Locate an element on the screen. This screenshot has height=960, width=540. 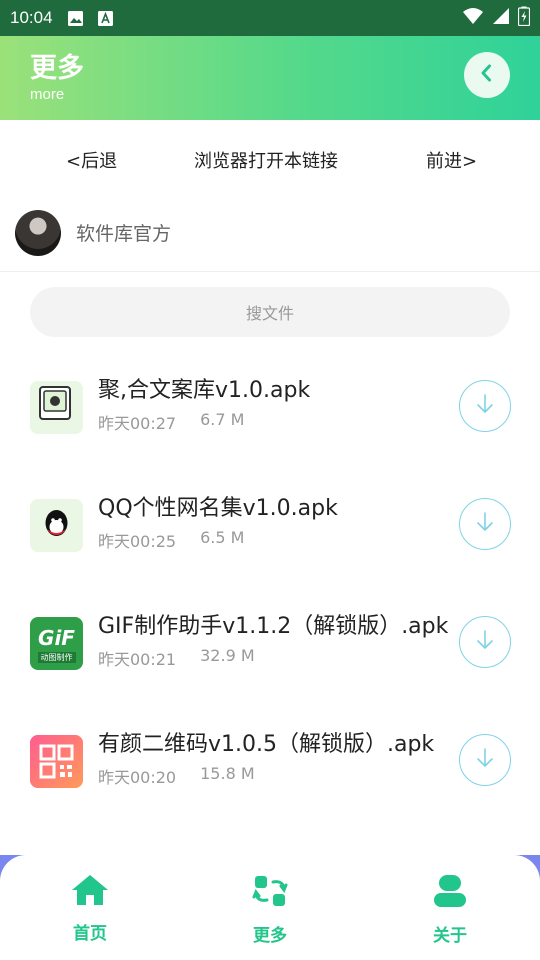
signal-icon is located at coordinates (501, 18).